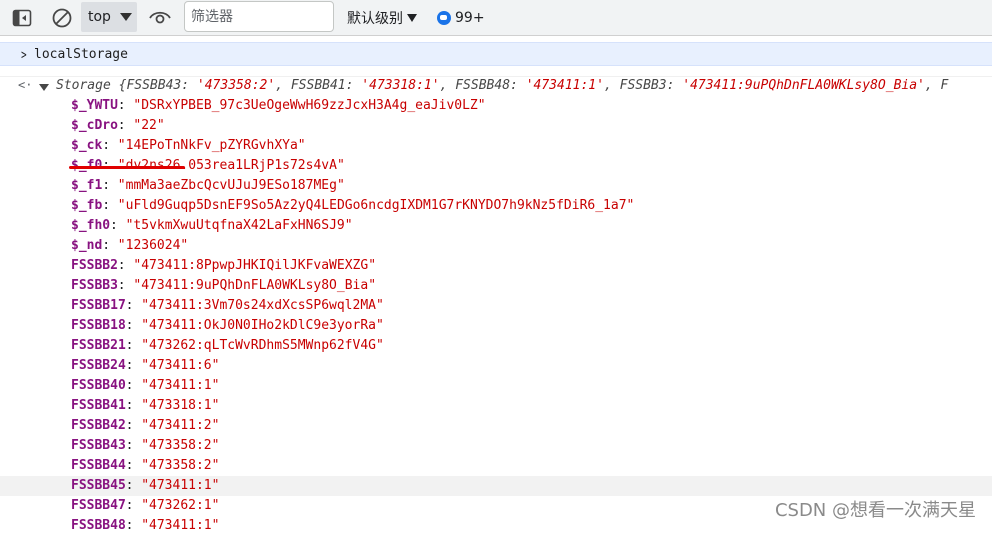  I want to click on property-key: $_f1, so click(86, 185).